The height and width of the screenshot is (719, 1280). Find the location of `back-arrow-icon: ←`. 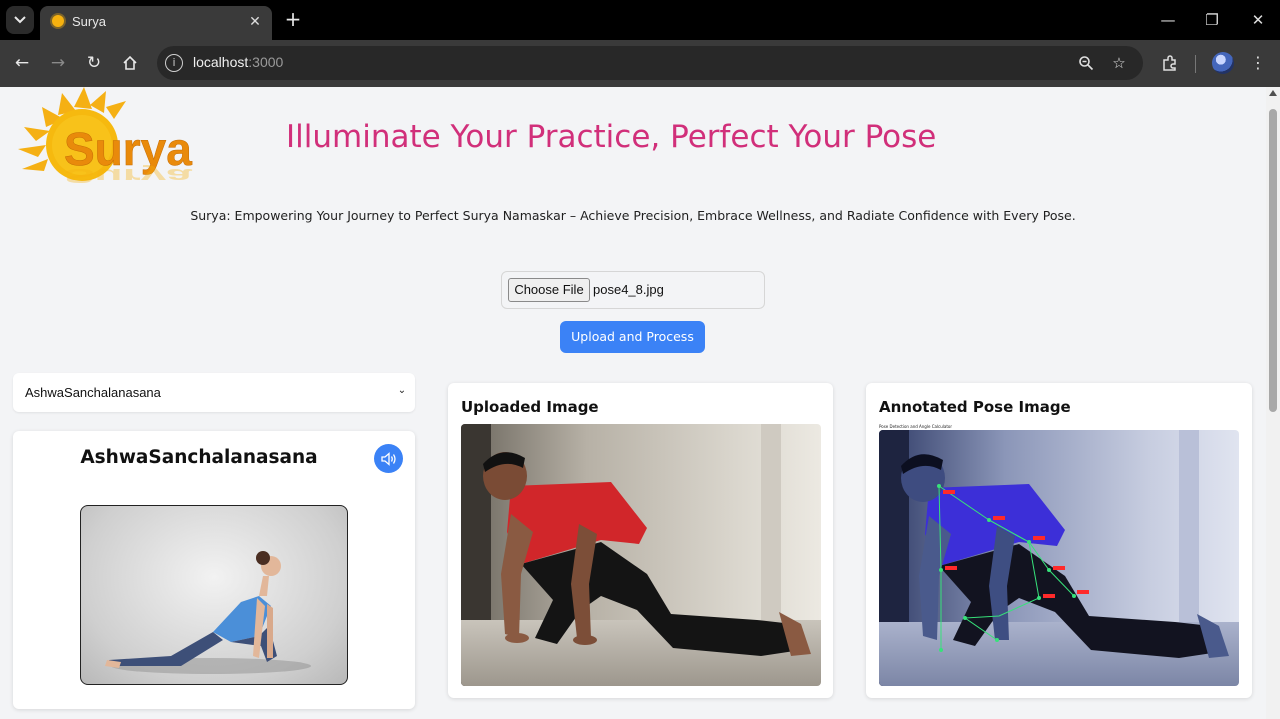

back-arrow-icon: ← is located at coordinates (22, 63).